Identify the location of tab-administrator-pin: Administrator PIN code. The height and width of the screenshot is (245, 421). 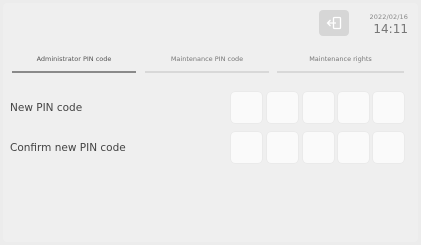
(74, 60).